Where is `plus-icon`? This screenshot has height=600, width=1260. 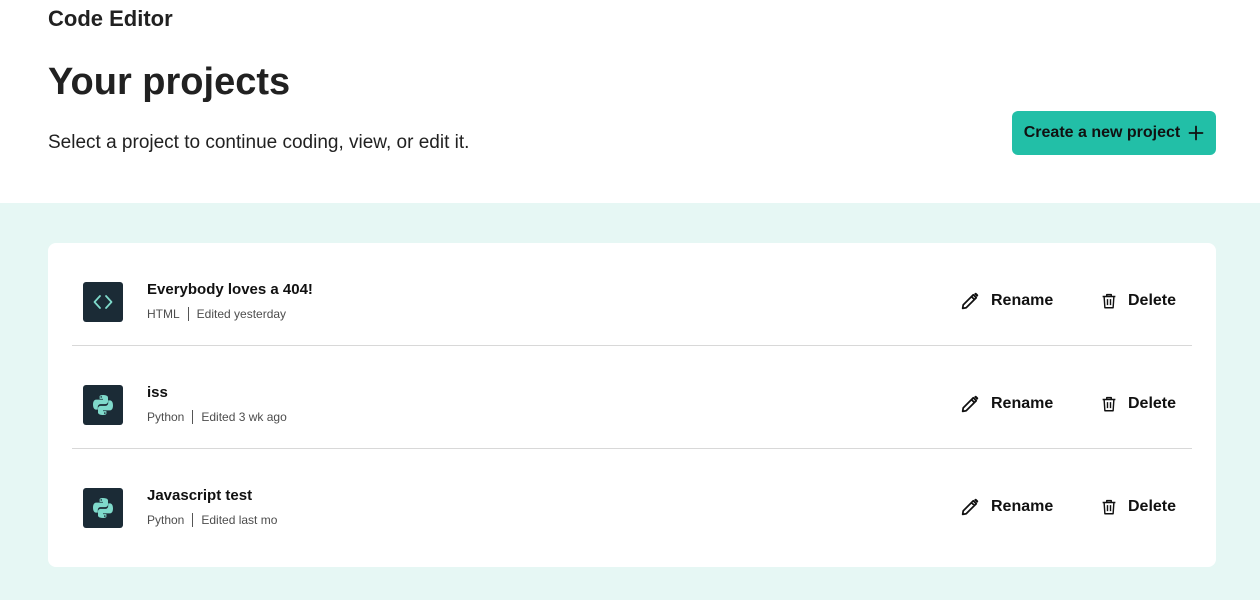
plus-icon is located at coordinates (1196, 133).